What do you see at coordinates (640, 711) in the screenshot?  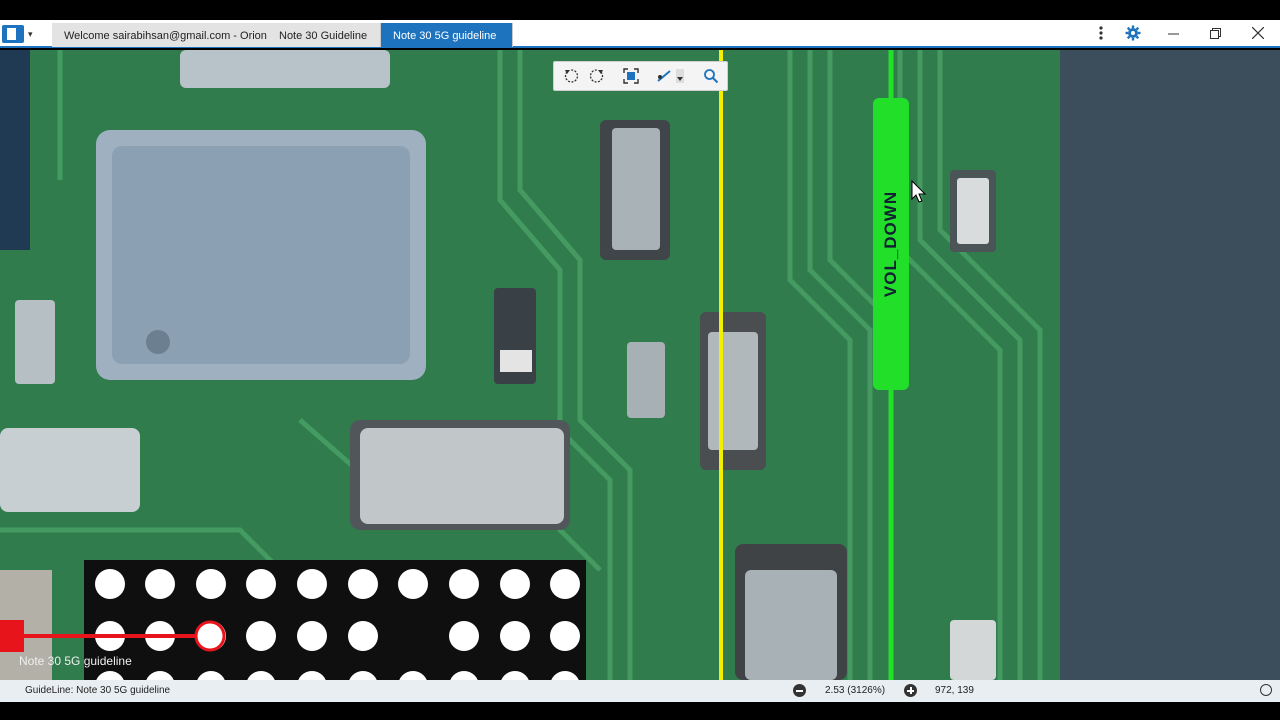 I see `bottom-letterbox` at bounding box center [640, 711].